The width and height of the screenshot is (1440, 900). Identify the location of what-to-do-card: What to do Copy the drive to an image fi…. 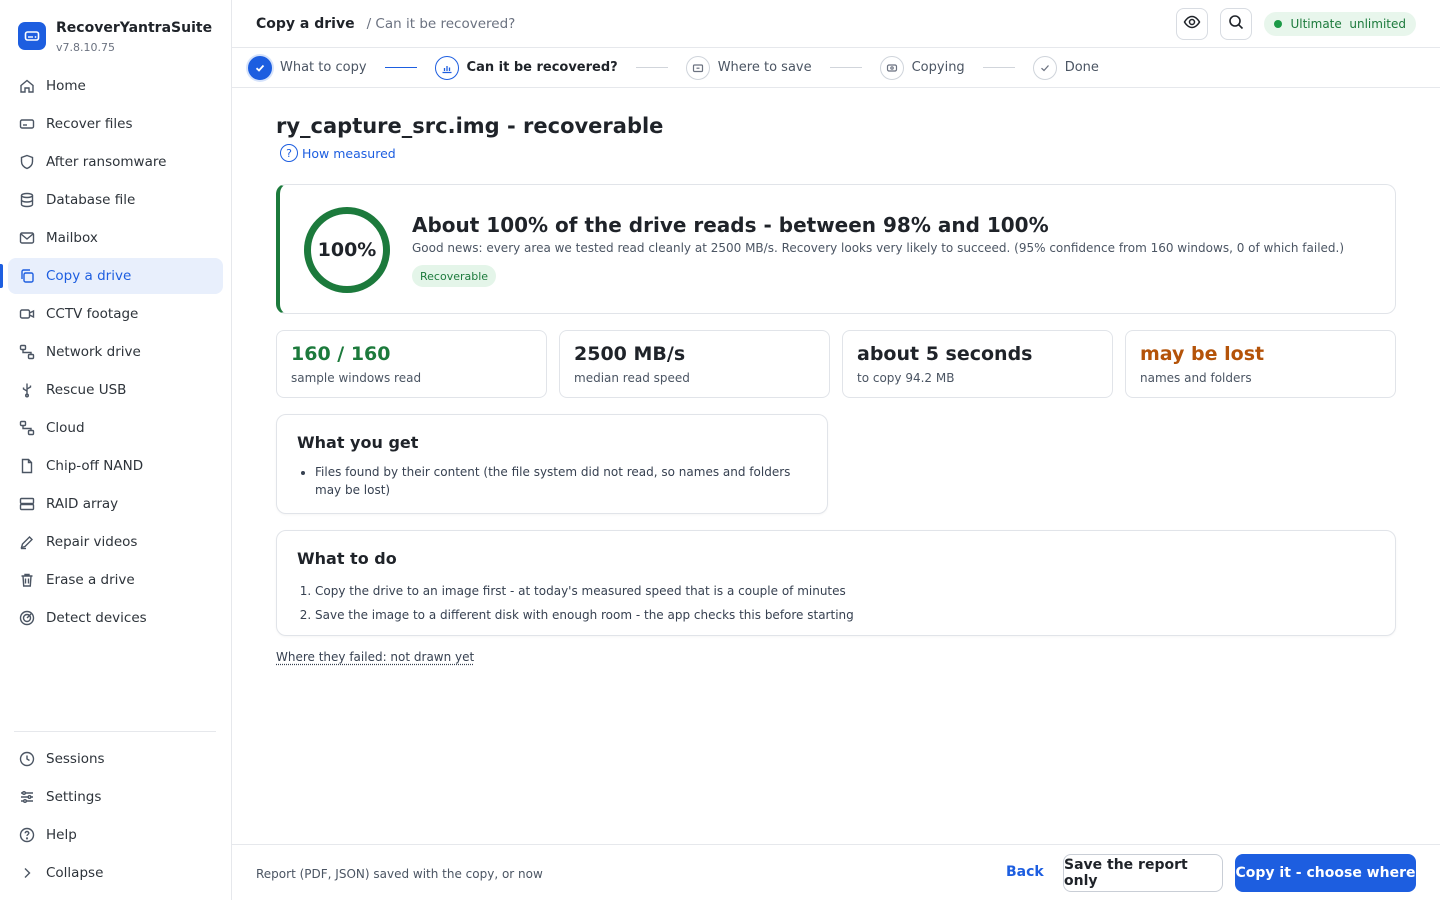
(836, 583).